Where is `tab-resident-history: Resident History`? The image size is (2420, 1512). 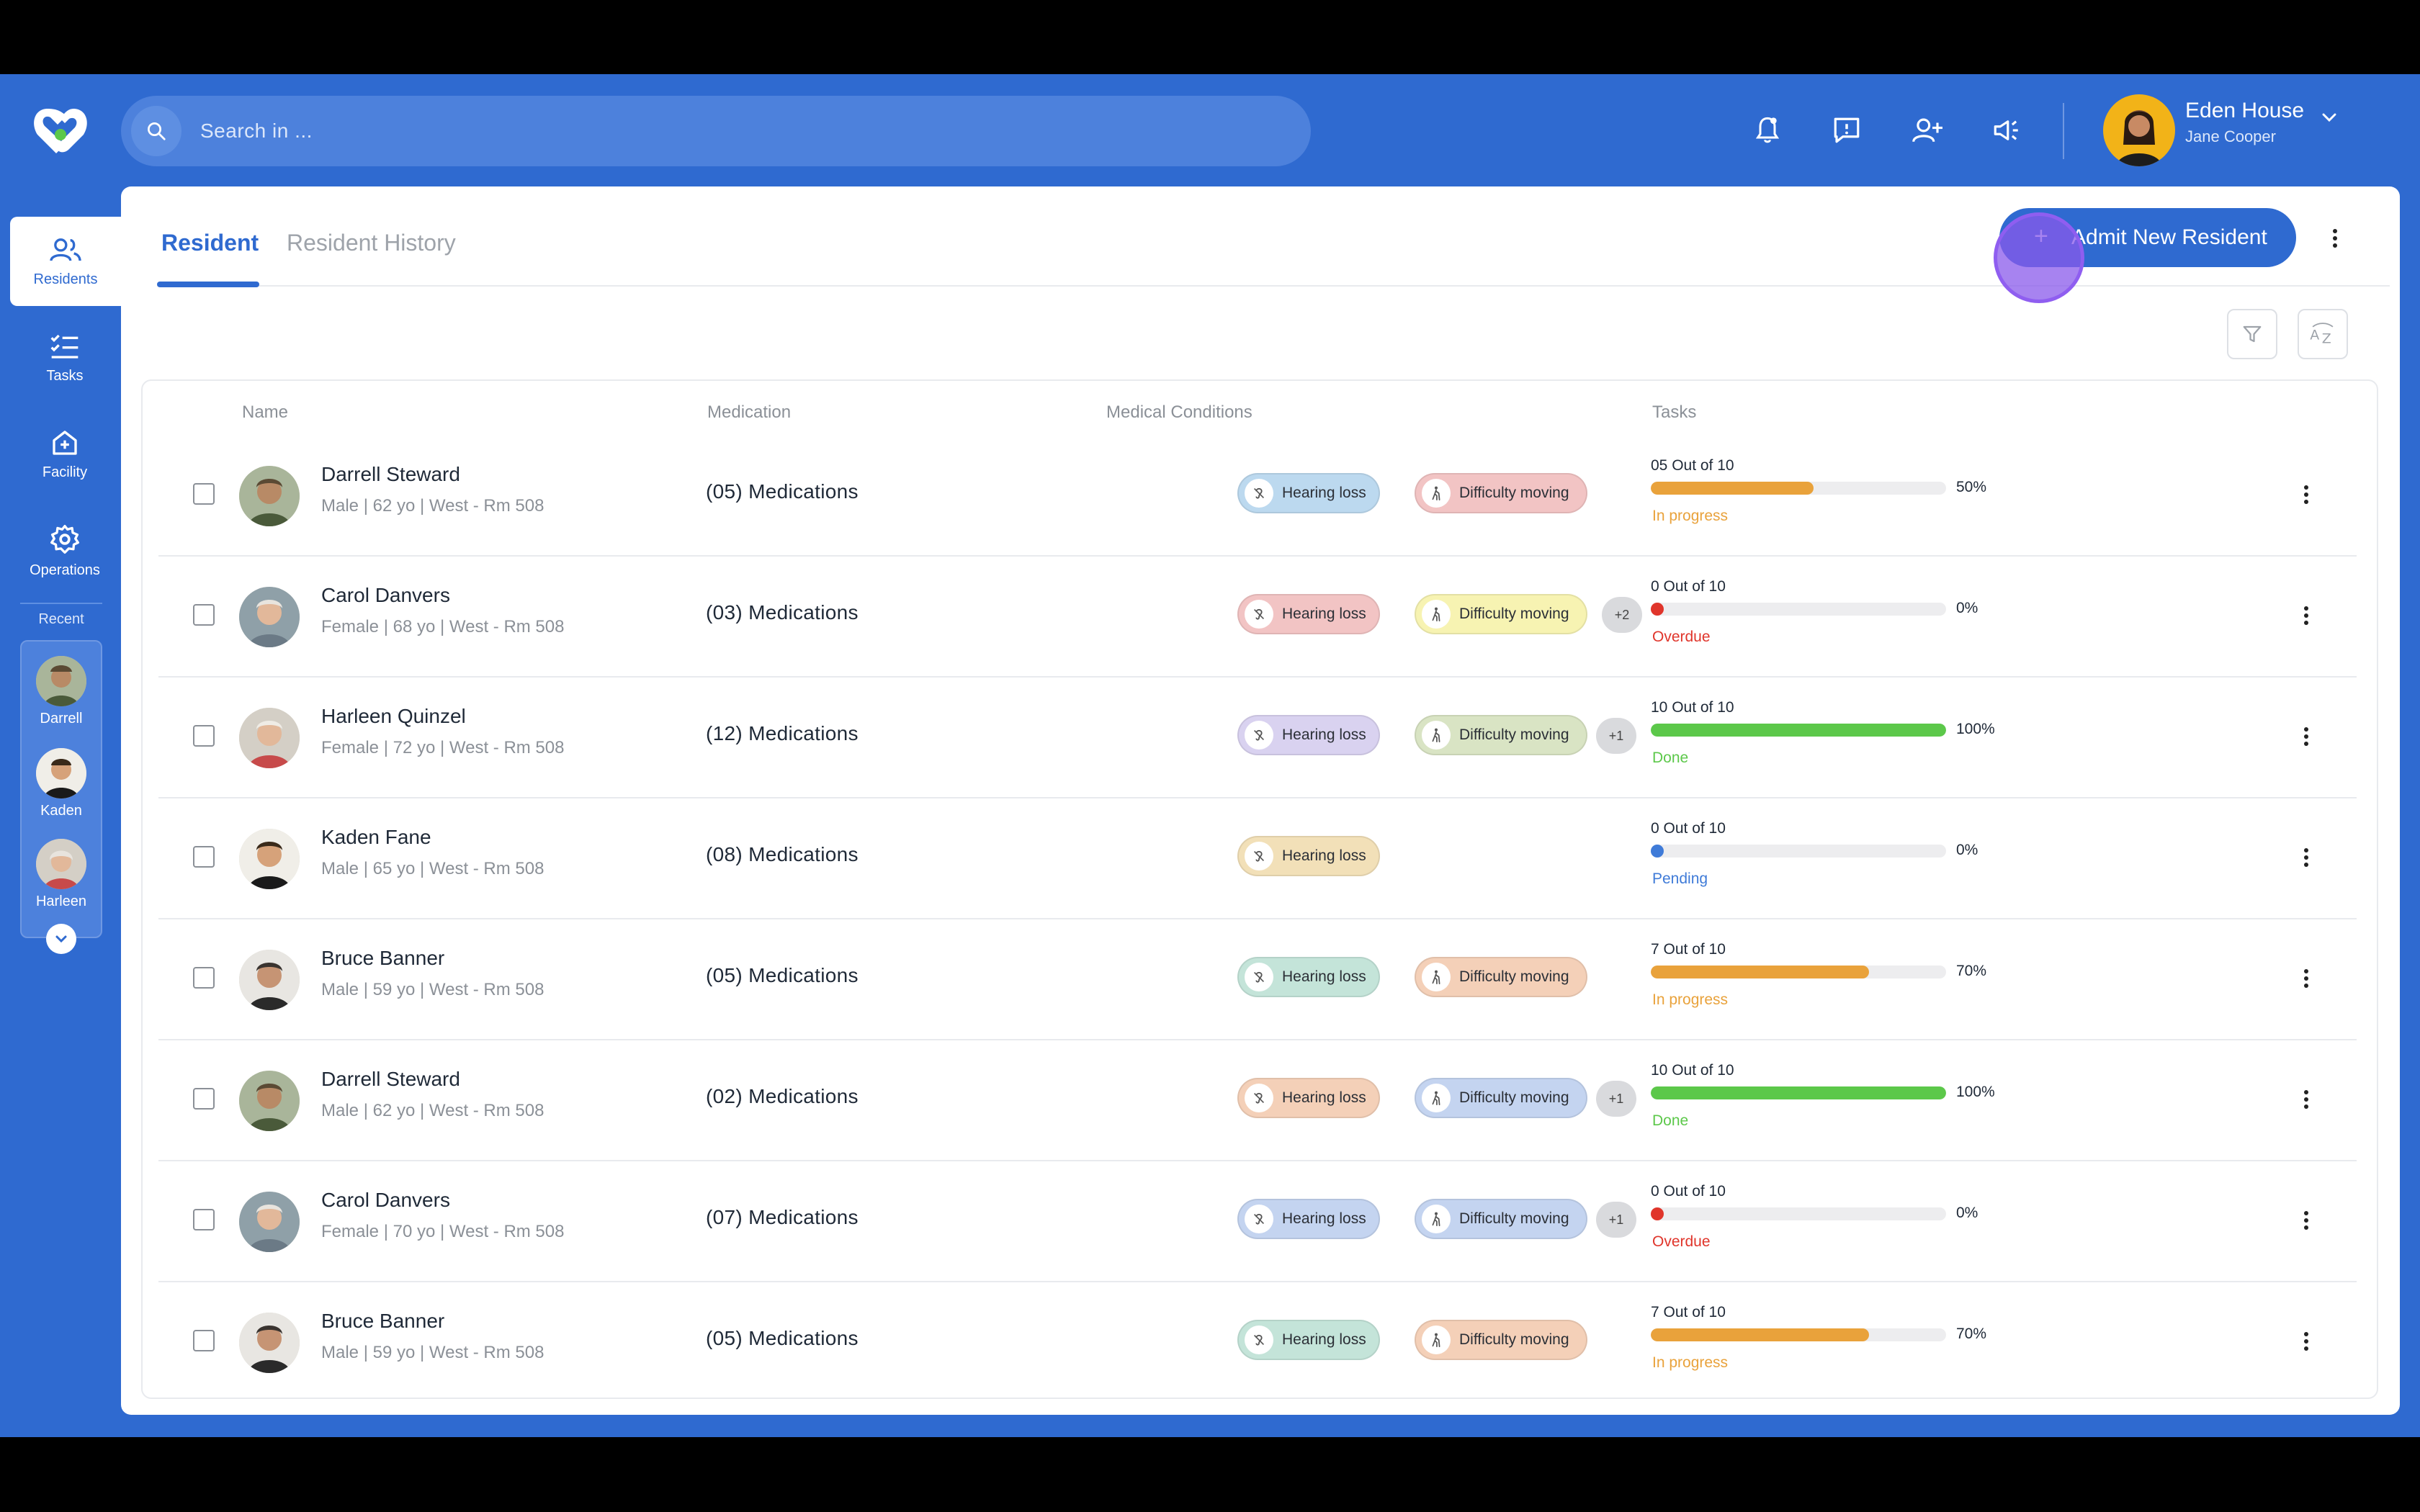
tab-resident-history: Resident History is located at coordinates (371, 243).